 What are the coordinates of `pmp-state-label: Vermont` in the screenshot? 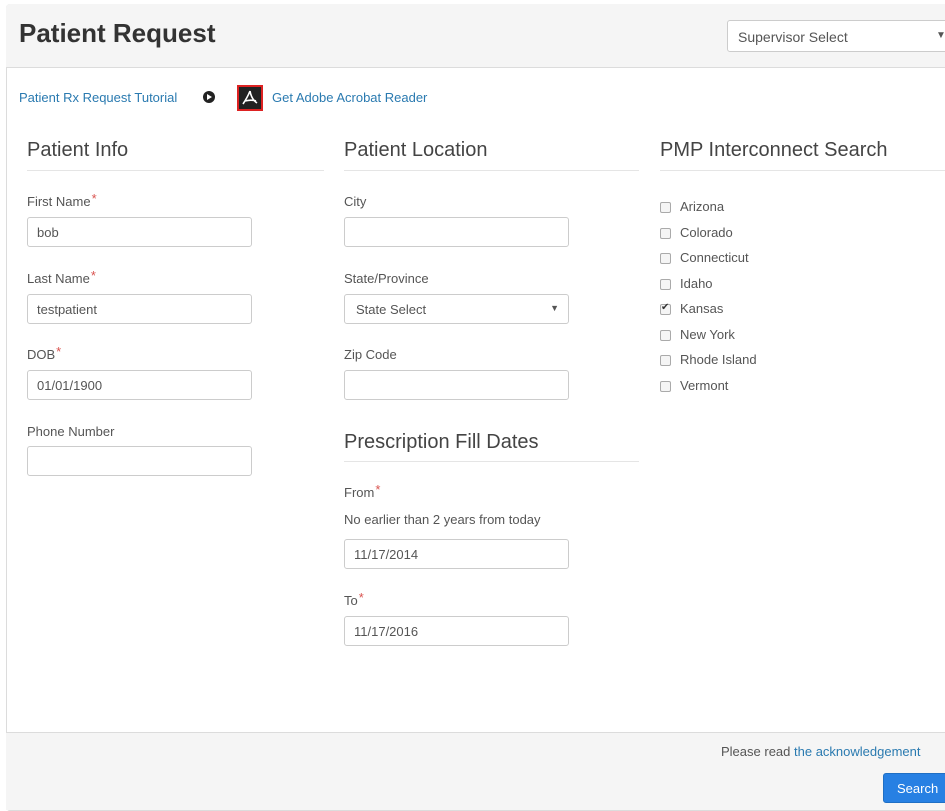 It's located at (704, 385).